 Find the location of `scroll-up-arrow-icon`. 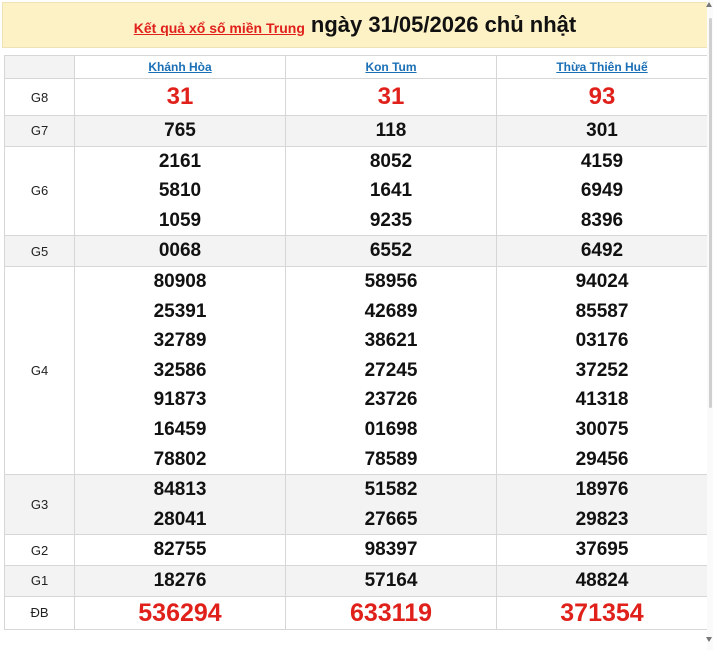

scroll-up-arrow-icon is located at coordinates (709, 4).